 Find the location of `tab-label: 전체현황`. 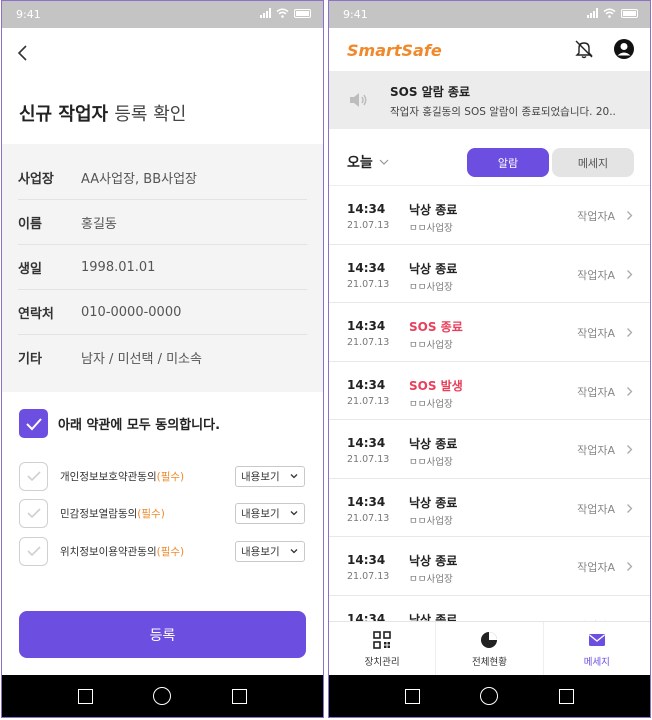

tab-label: 전체현황 is located at coordinates (489, 662).